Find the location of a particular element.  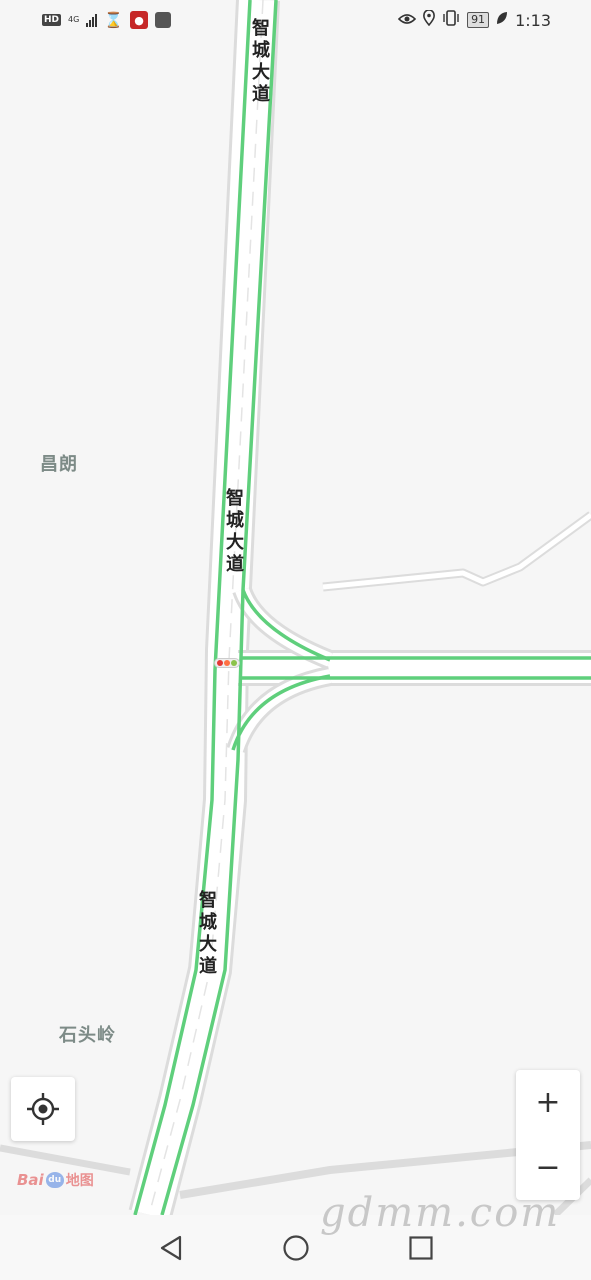

traffic-light-amber is located at coordinates (226, 663).